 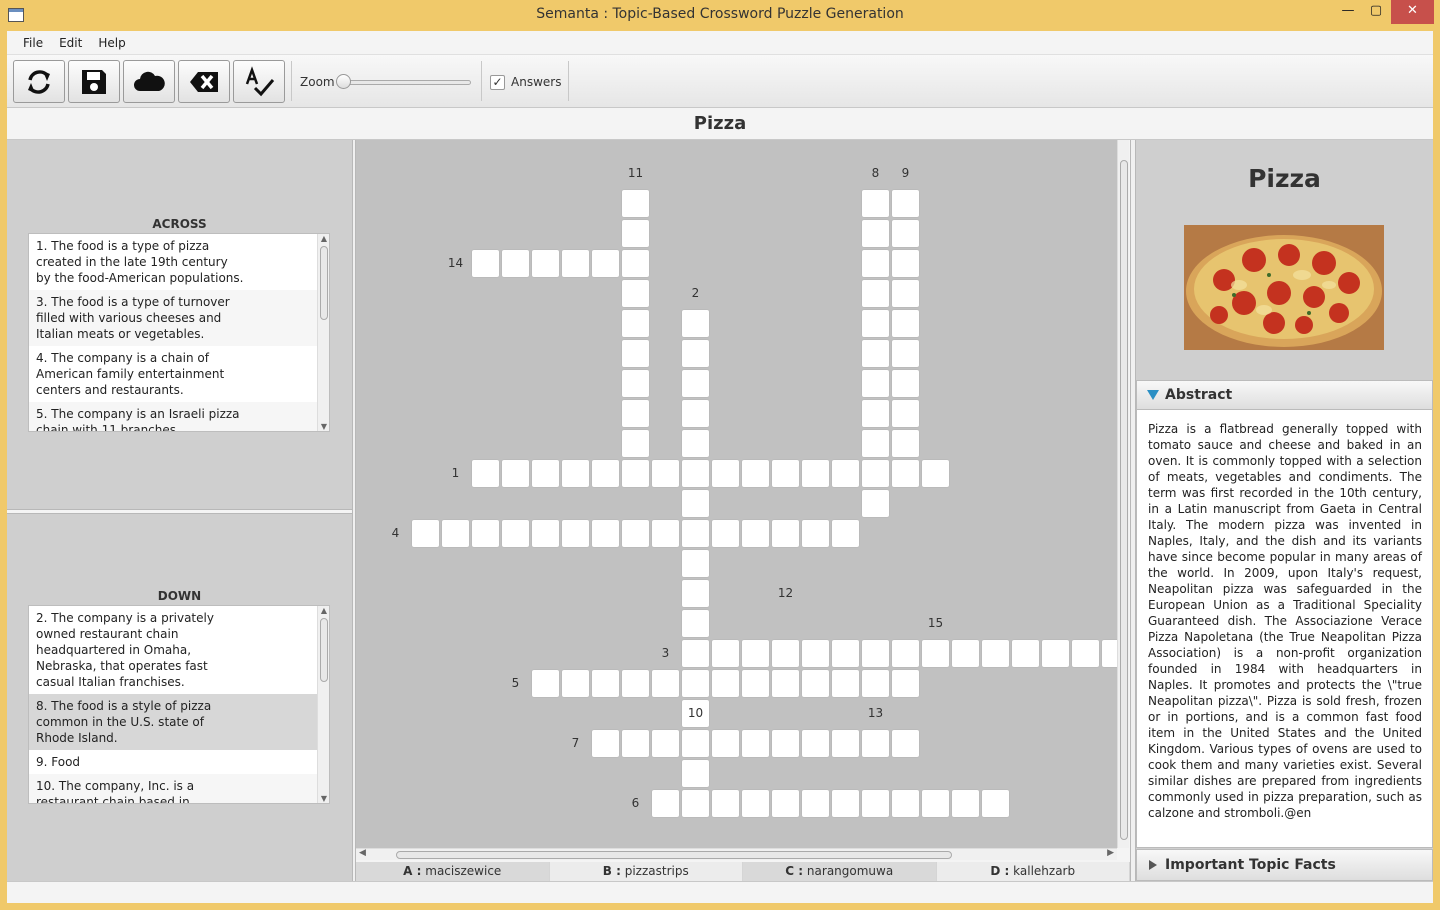 What do you see at coordinates (1110, 853) in the screenshot?
I see `scroll-right-icon: ▶` at bounding box center [1110, 853].